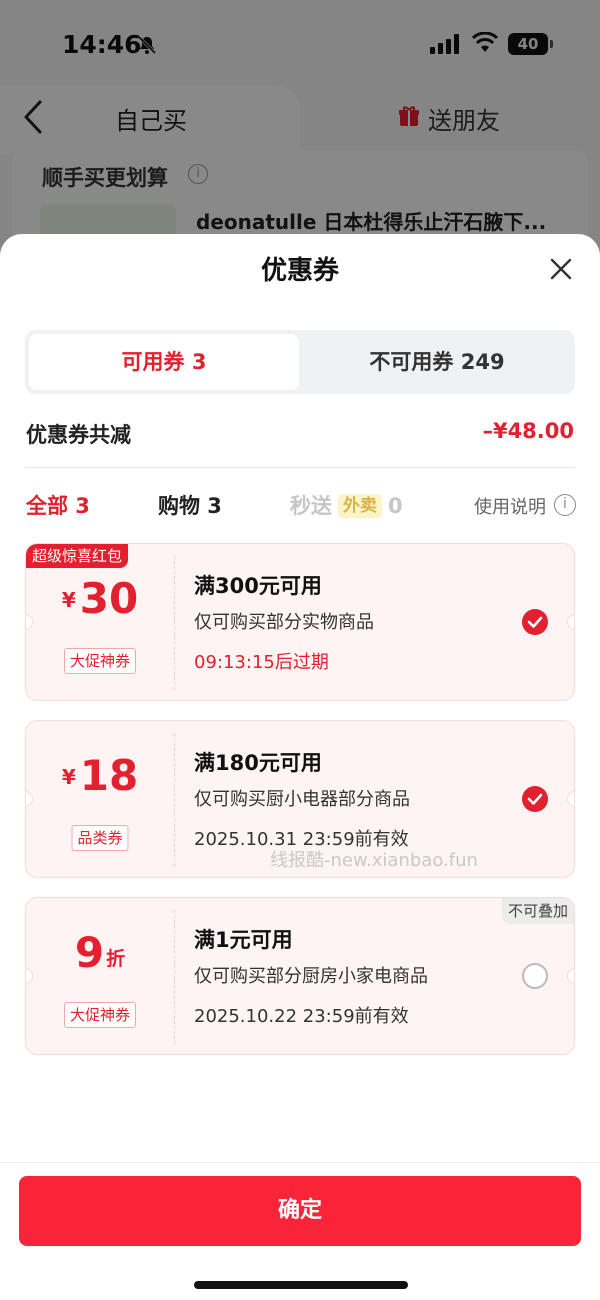 Image resolution: width=600 pixels, height=1300 pixels. What do you see at coordinates (300, 467) in the screenshot?
I see `divider` at bounding box center [300, 467].